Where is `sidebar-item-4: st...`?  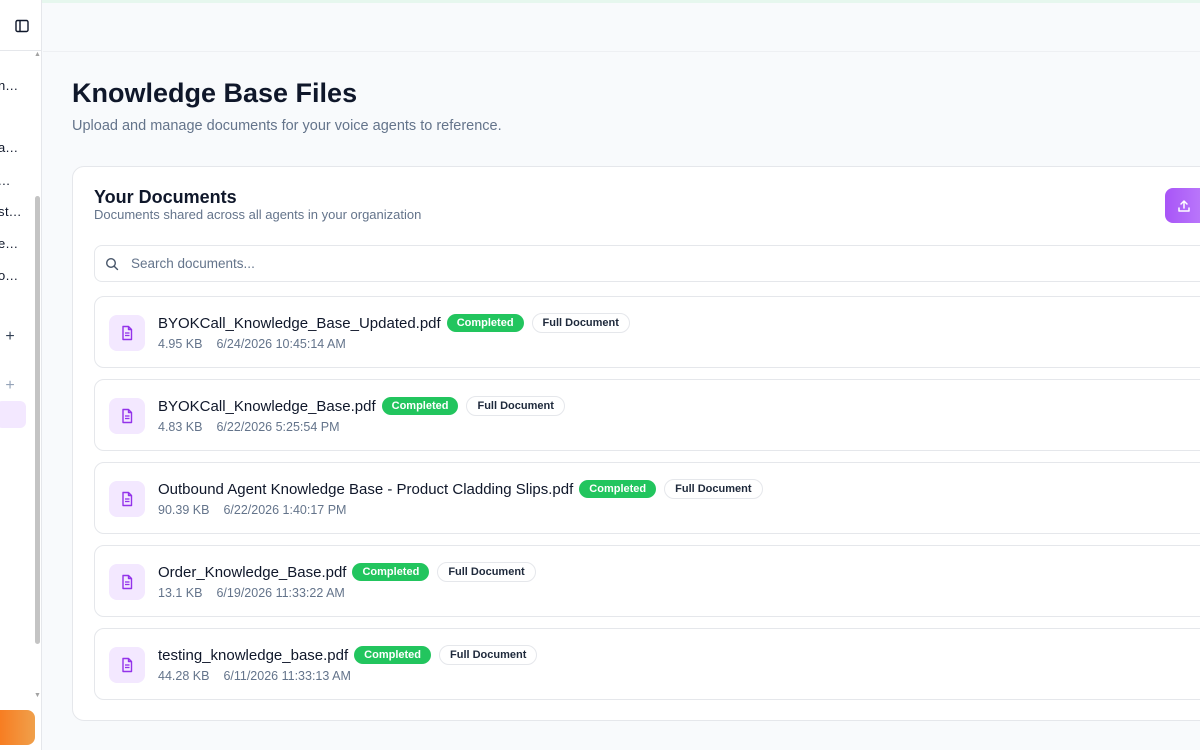
sidebar-item-4: st... is located at coordinates (10, 211).